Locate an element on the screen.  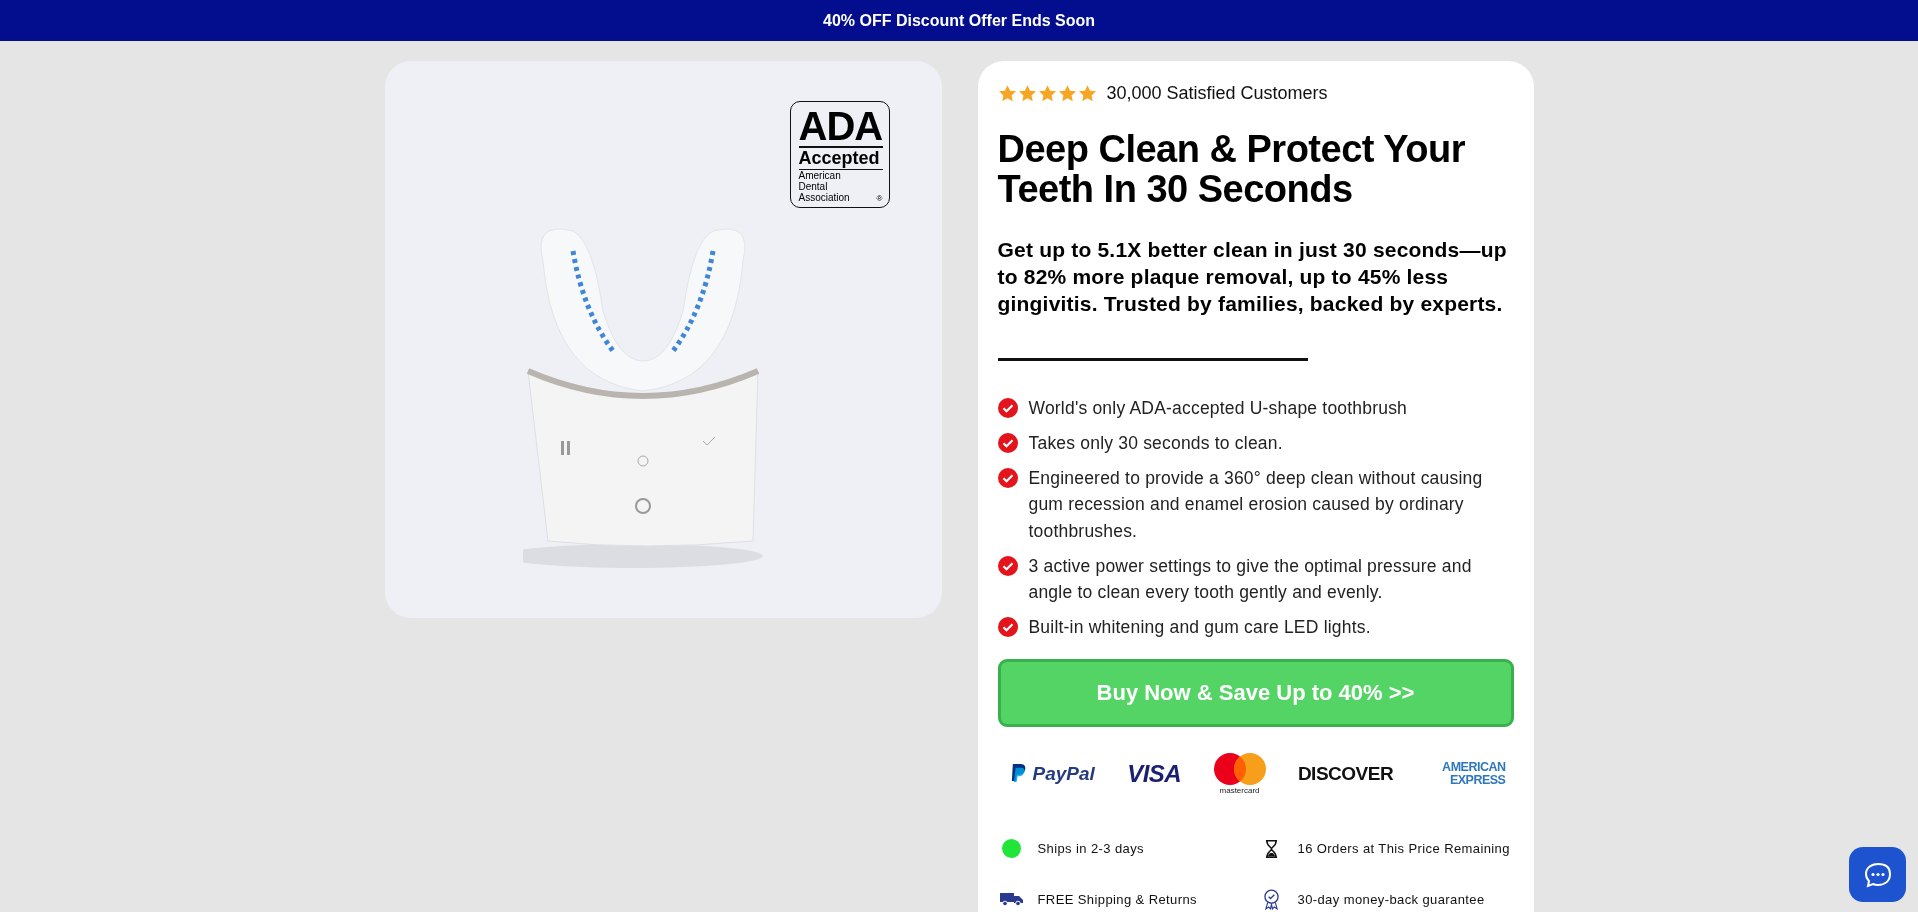
feature-text: 30-day money-back guarantee is located at coordinates (1391, 899).